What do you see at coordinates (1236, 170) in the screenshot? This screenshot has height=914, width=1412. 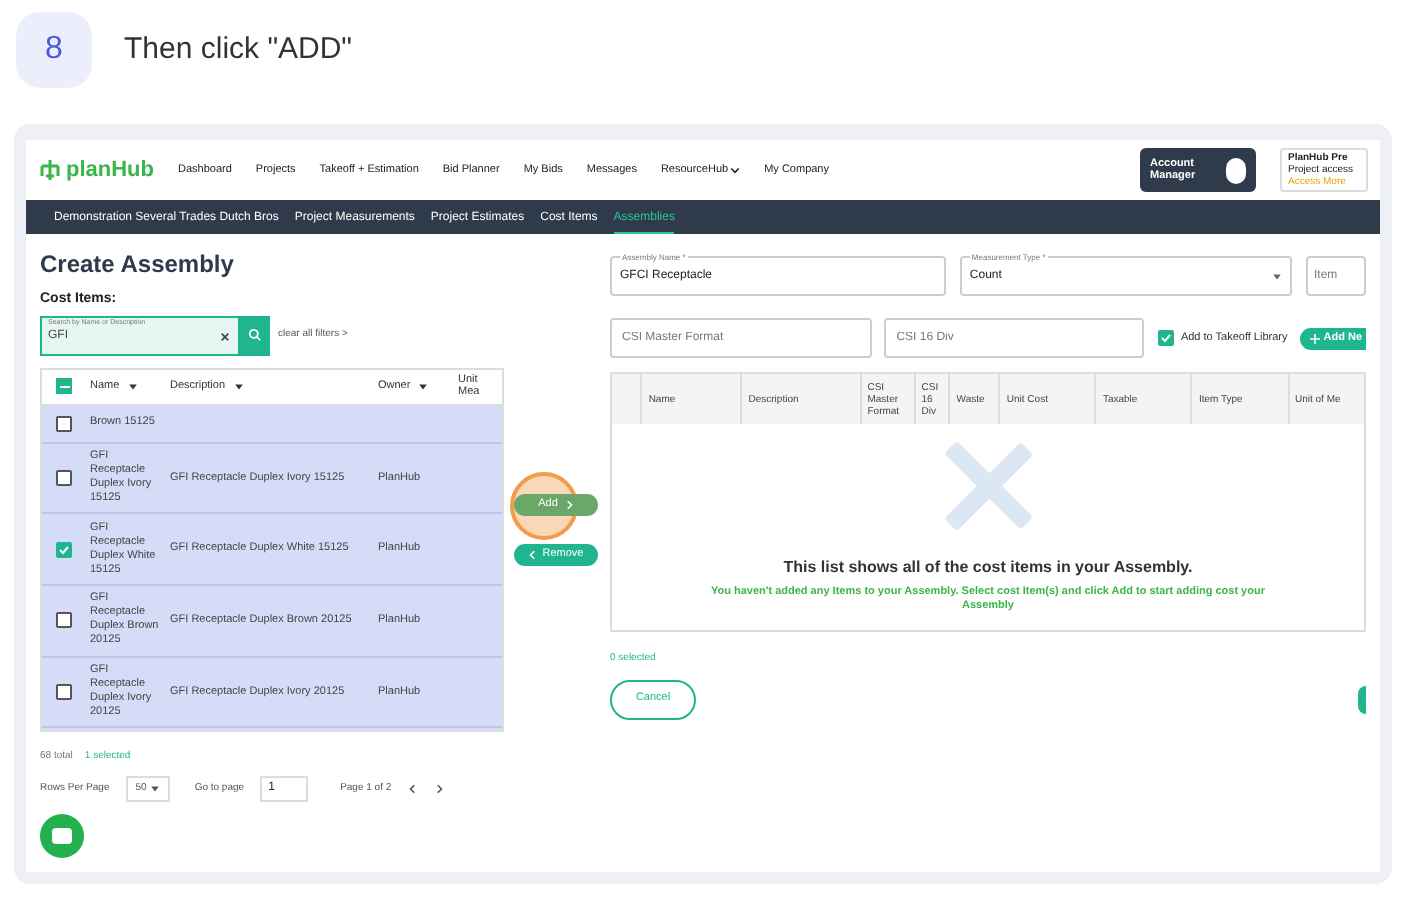 I see `avatar-icon` at bounding box center [1236, 170].